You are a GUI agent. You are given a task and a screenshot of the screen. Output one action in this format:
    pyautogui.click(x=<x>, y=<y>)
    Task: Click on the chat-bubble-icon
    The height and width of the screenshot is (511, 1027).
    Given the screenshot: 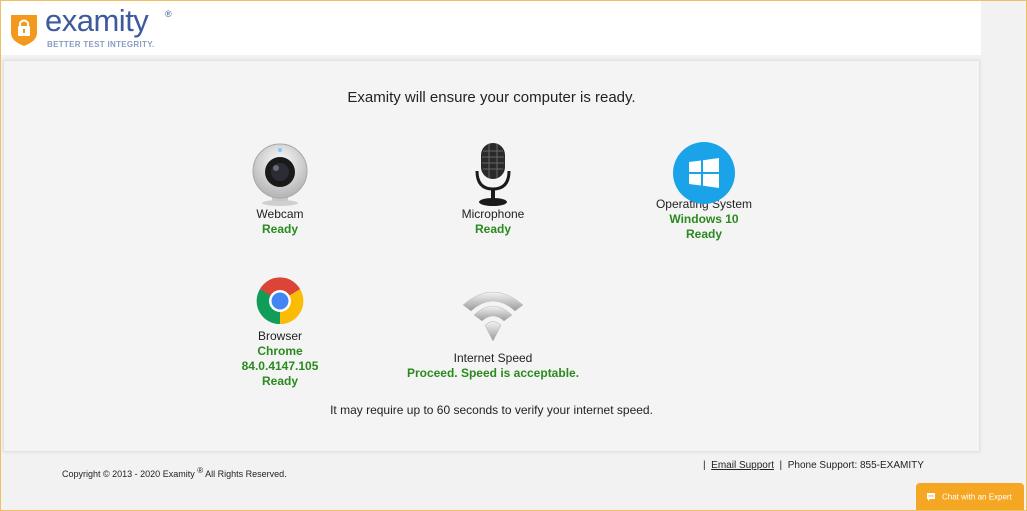 What is the action you would take?
    pyautogui.click(x=931, y=496)
    